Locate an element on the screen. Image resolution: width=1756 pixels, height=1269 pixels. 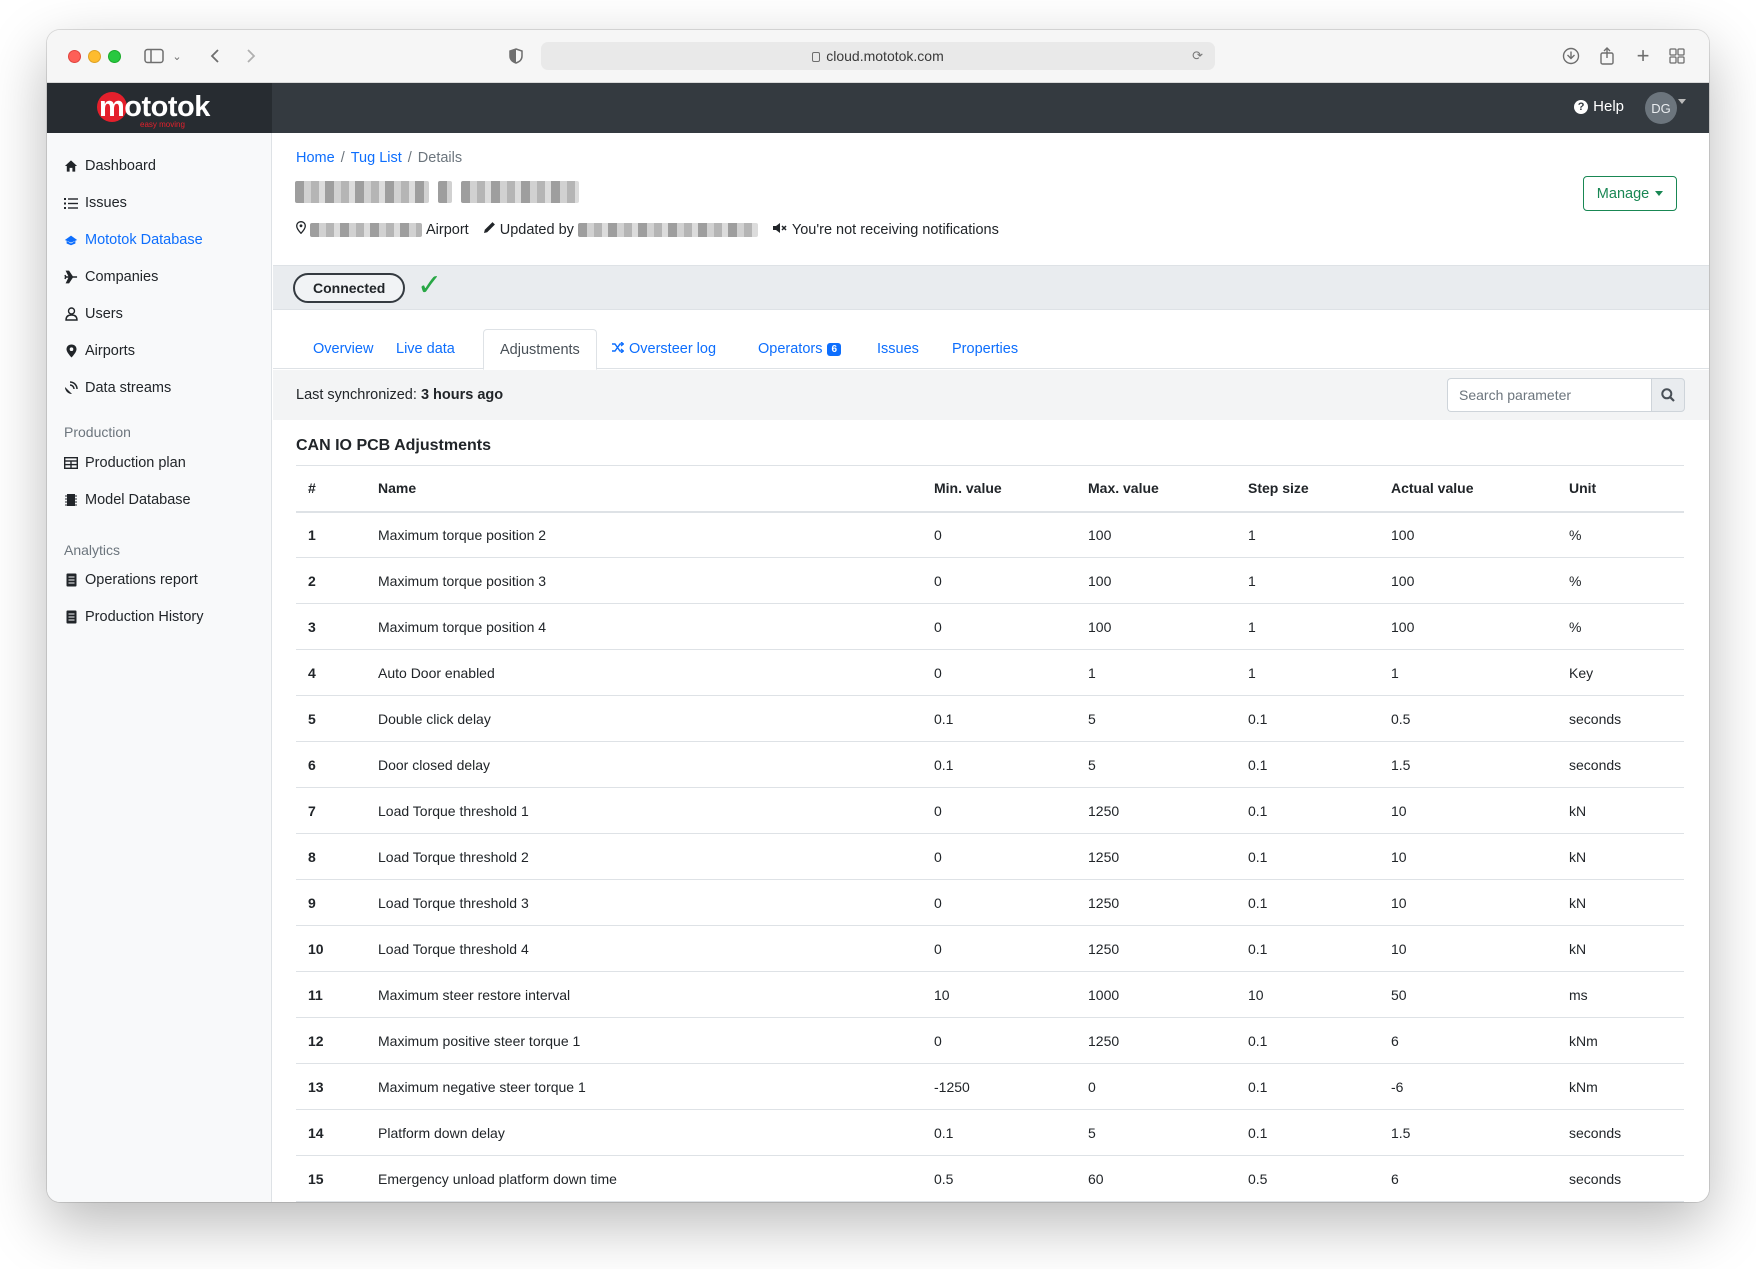
actual-value-cell: 1 is located at coordinates (1468, 672).